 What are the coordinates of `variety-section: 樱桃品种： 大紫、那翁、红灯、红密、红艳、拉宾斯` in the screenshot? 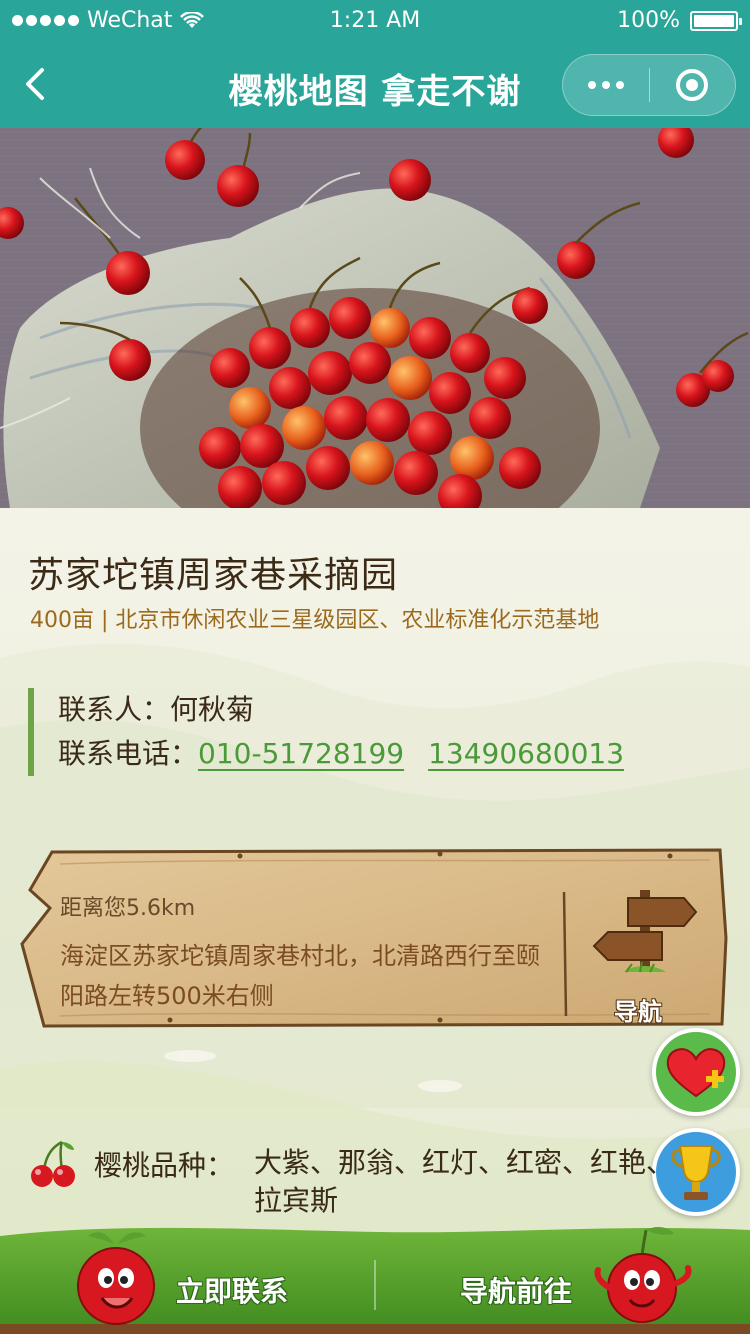 It's located at (353, 1183).